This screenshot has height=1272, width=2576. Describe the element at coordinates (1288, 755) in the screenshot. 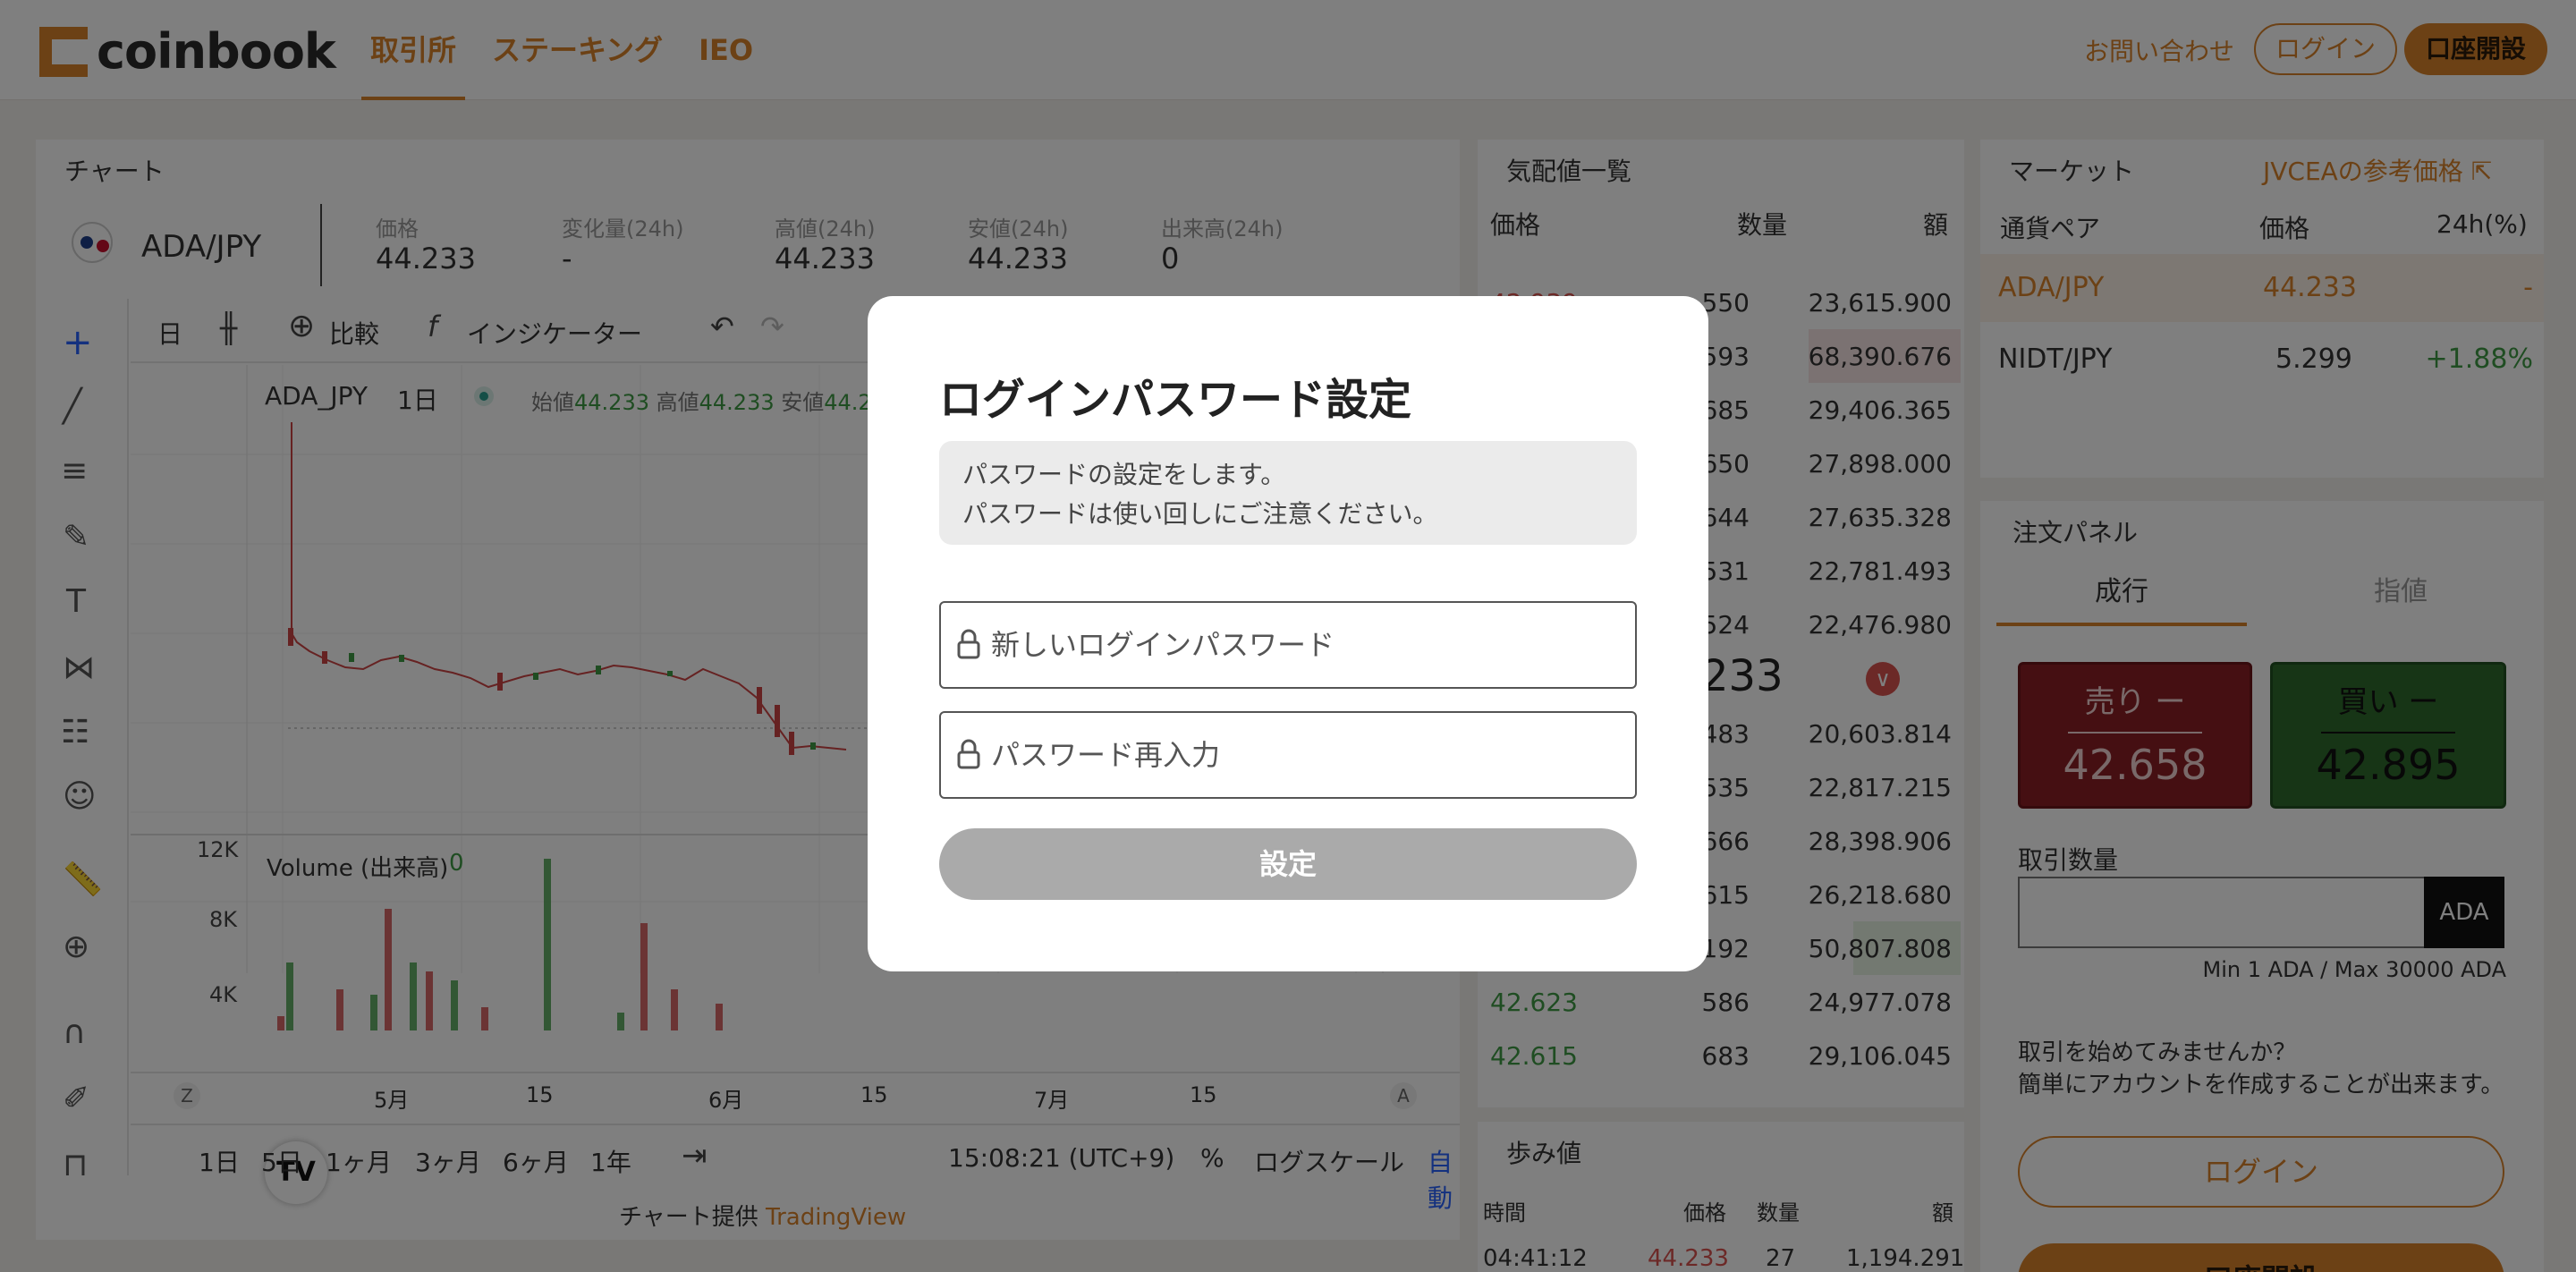

I see `confirm-password-input: パスワード再入力` at that location.